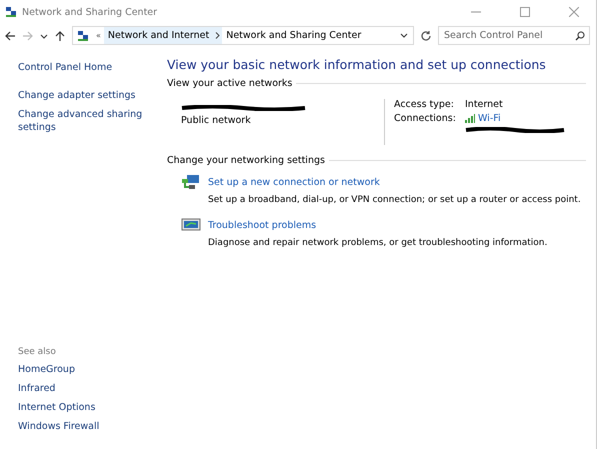  Describe the element at coordinates (92, 388) in the screenshot. I see `see-also-link: Infrared` at that location.